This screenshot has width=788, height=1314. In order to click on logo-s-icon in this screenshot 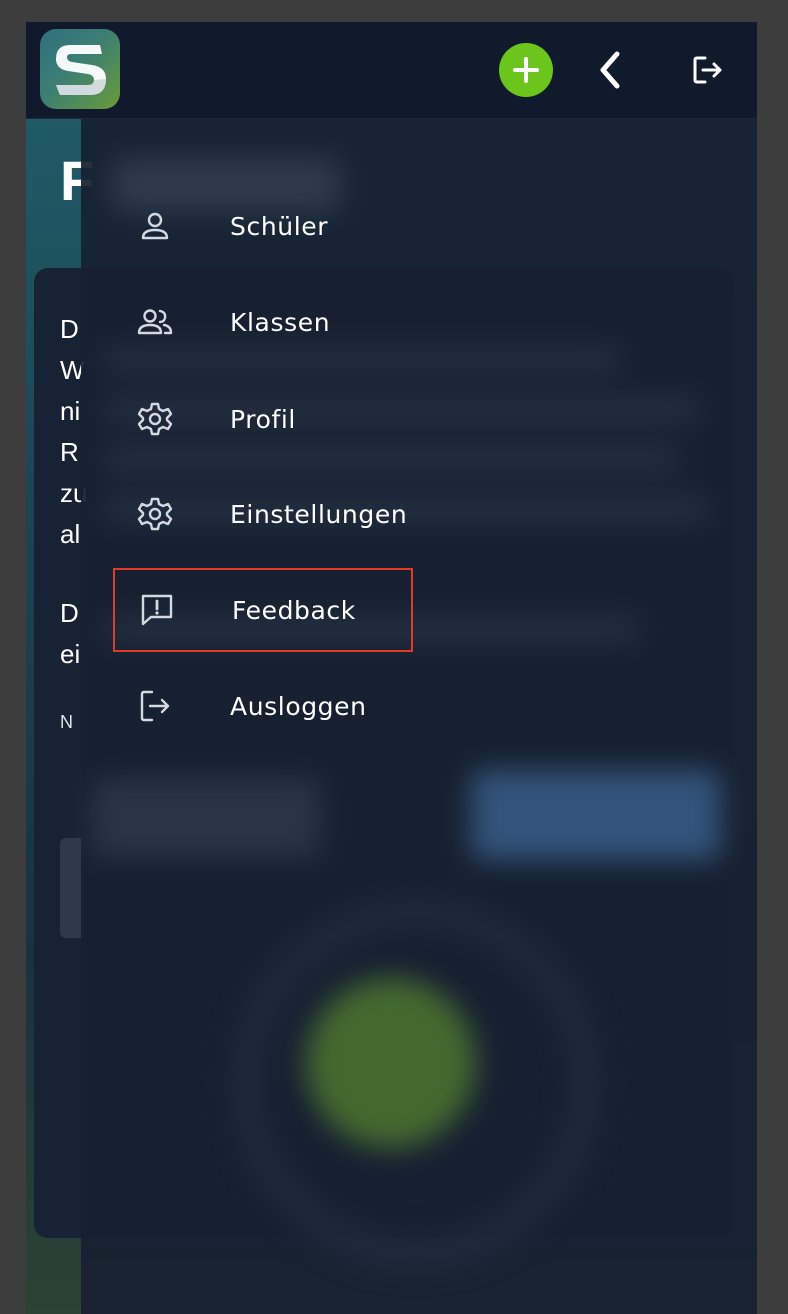, I will do `click(81, 70)`.